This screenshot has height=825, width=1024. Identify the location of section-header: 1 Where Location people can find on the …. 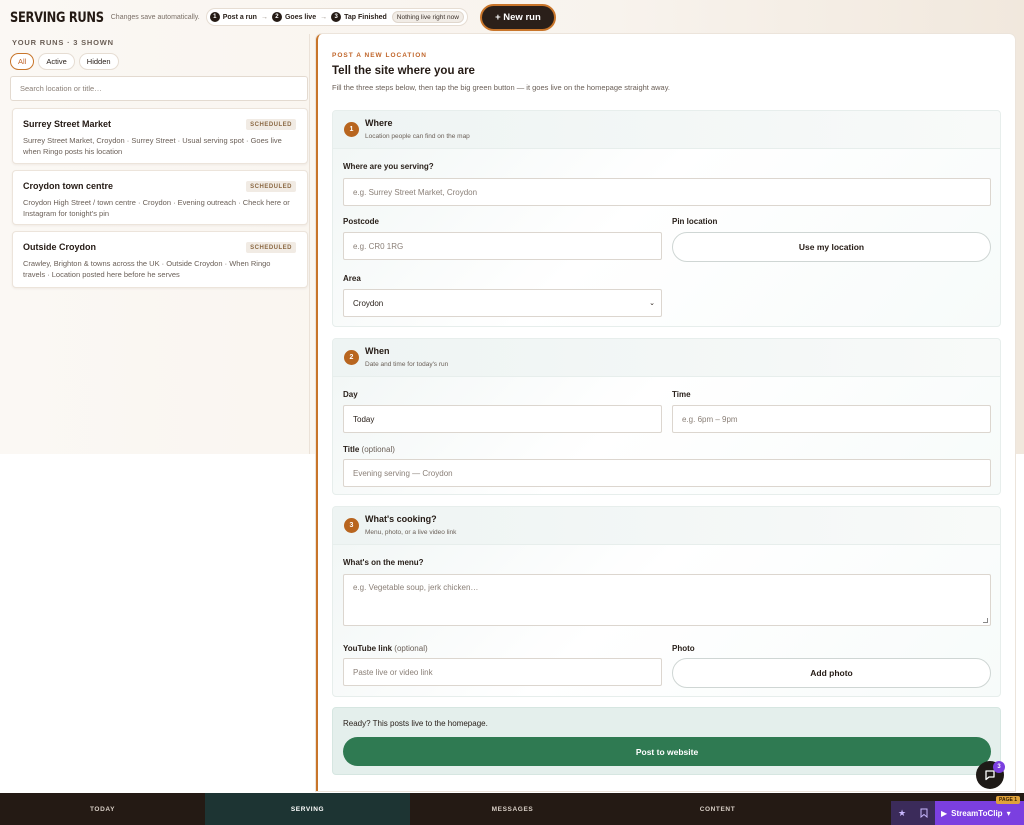
(666, 130).